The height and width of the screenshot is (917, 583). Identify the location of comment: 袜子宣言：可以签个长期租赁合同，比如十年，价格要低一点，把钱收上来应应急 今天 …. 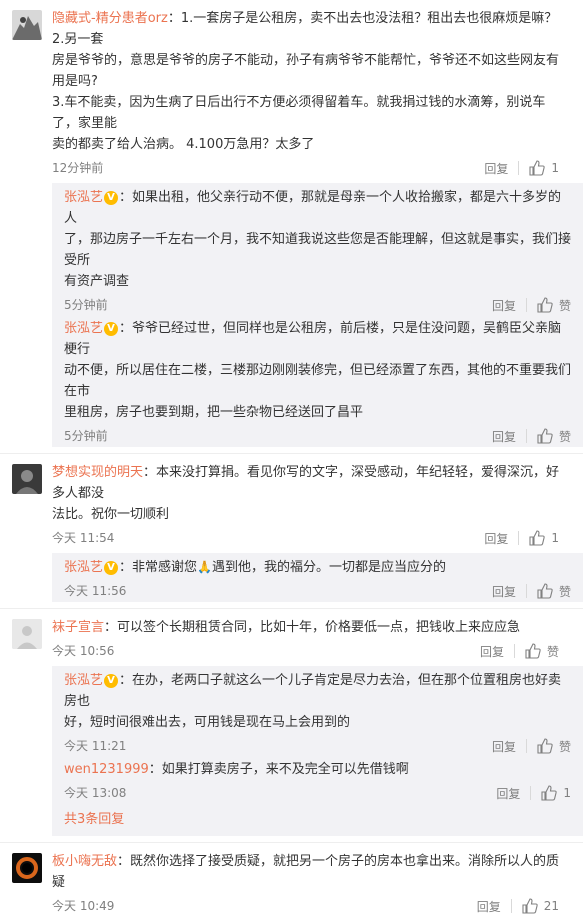
(291, 635).